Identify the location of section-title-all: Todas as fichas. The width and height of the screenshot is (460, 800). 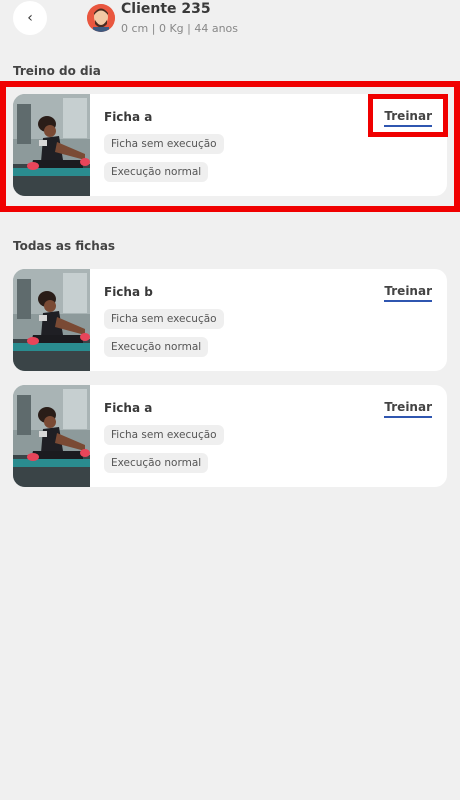
(64, 246).